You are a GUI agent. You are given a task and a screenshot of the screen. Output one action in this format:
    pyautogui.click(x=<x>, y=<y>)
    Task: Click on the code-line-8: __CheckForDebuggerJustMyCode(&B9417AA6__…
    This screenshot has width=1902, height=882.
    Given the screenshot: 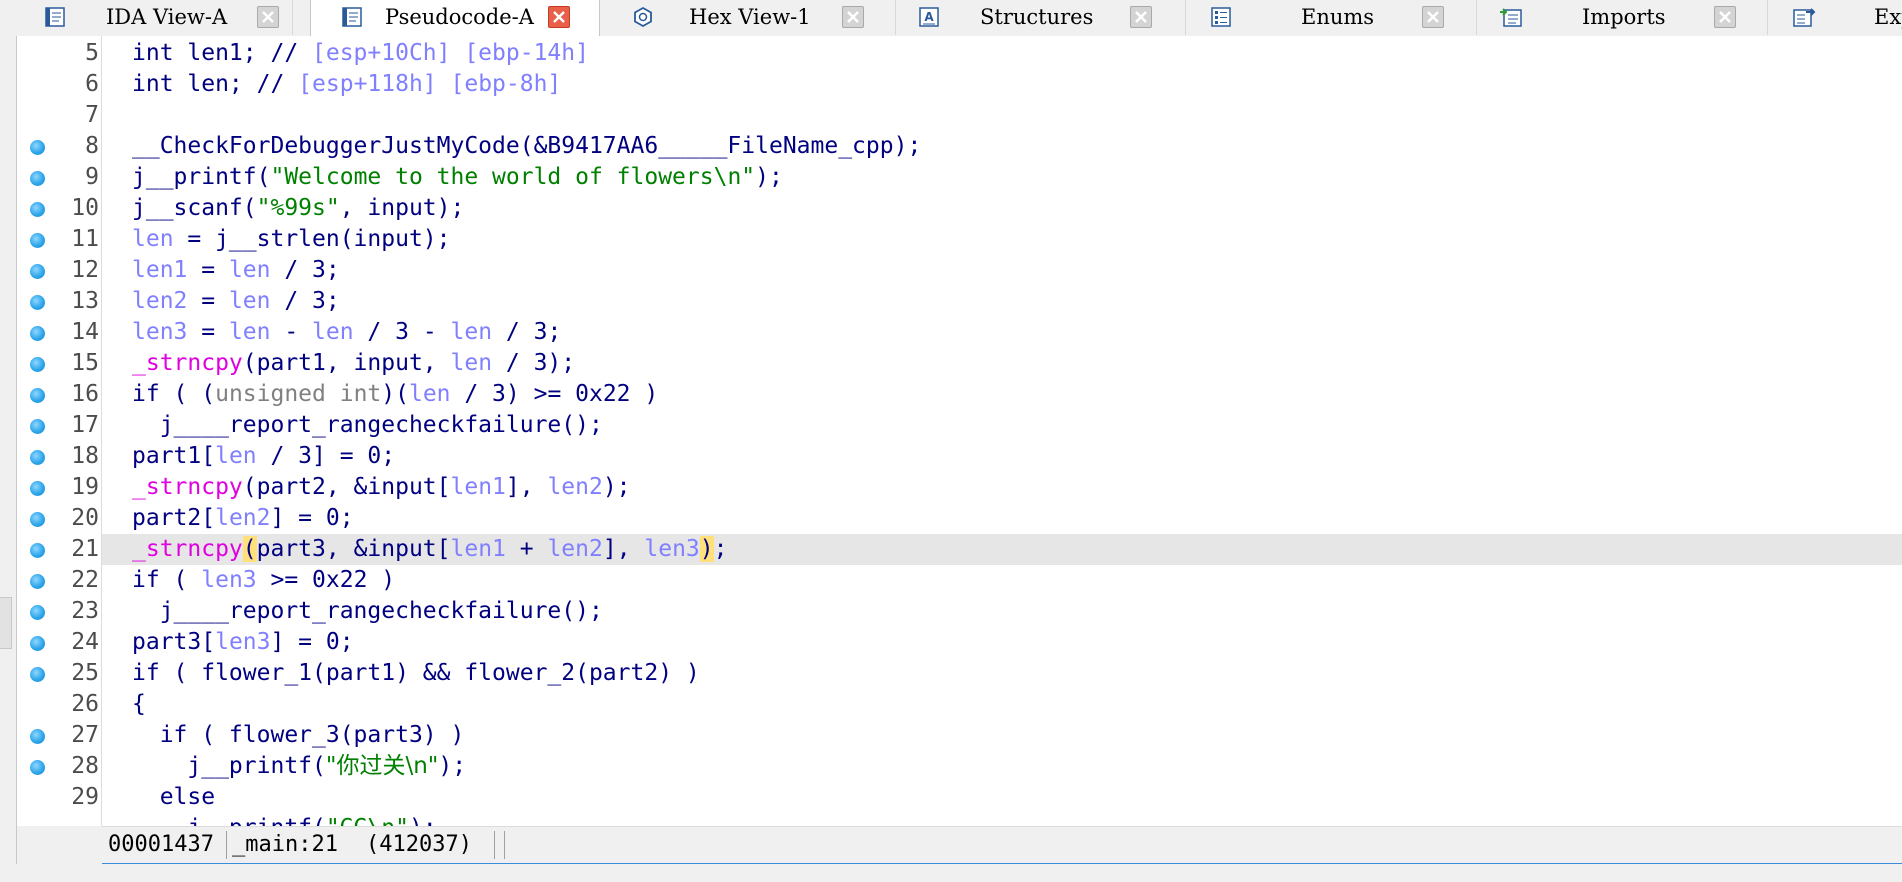 What is the action you would take?
    pyautogui.click(x=1002, y=146)
    